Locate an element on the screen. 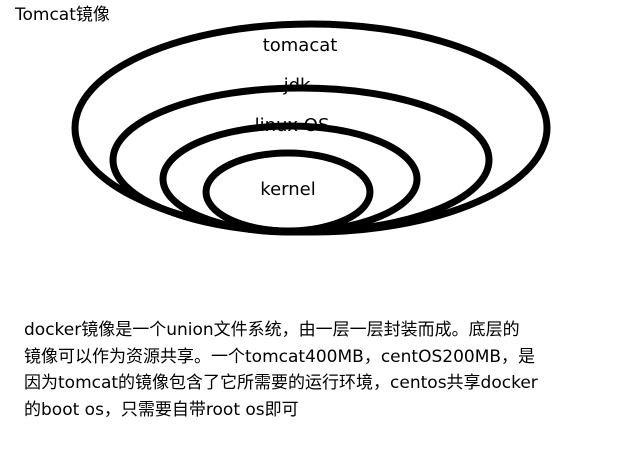  layer-label-jdk: jdk is located at coordinates (297, 85).